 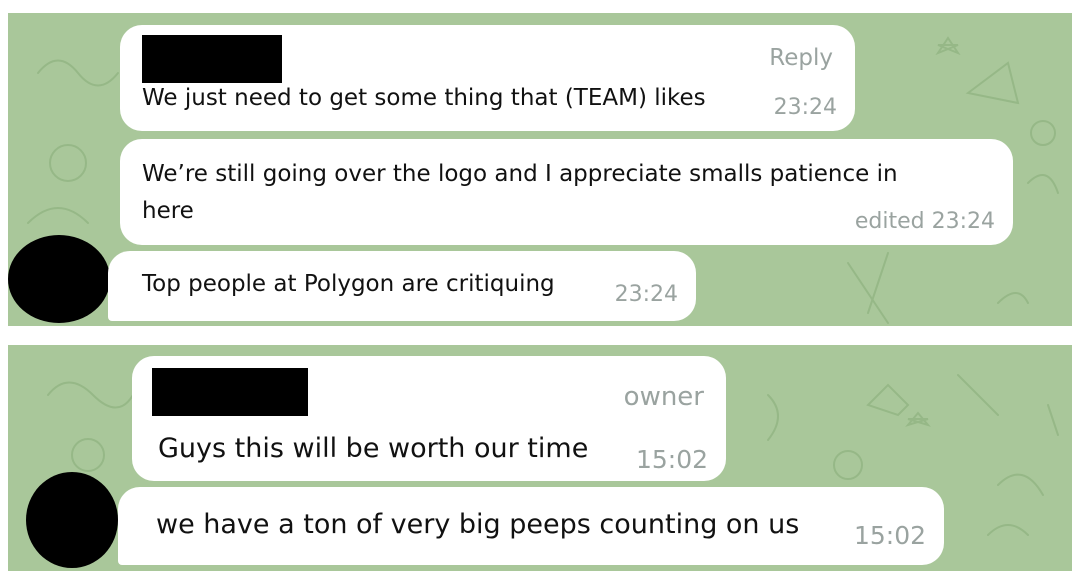 What do you see at coordinates (663, 397) in the screenshot?
I see `owner-badge: owner` at bounding box center [663, 397].